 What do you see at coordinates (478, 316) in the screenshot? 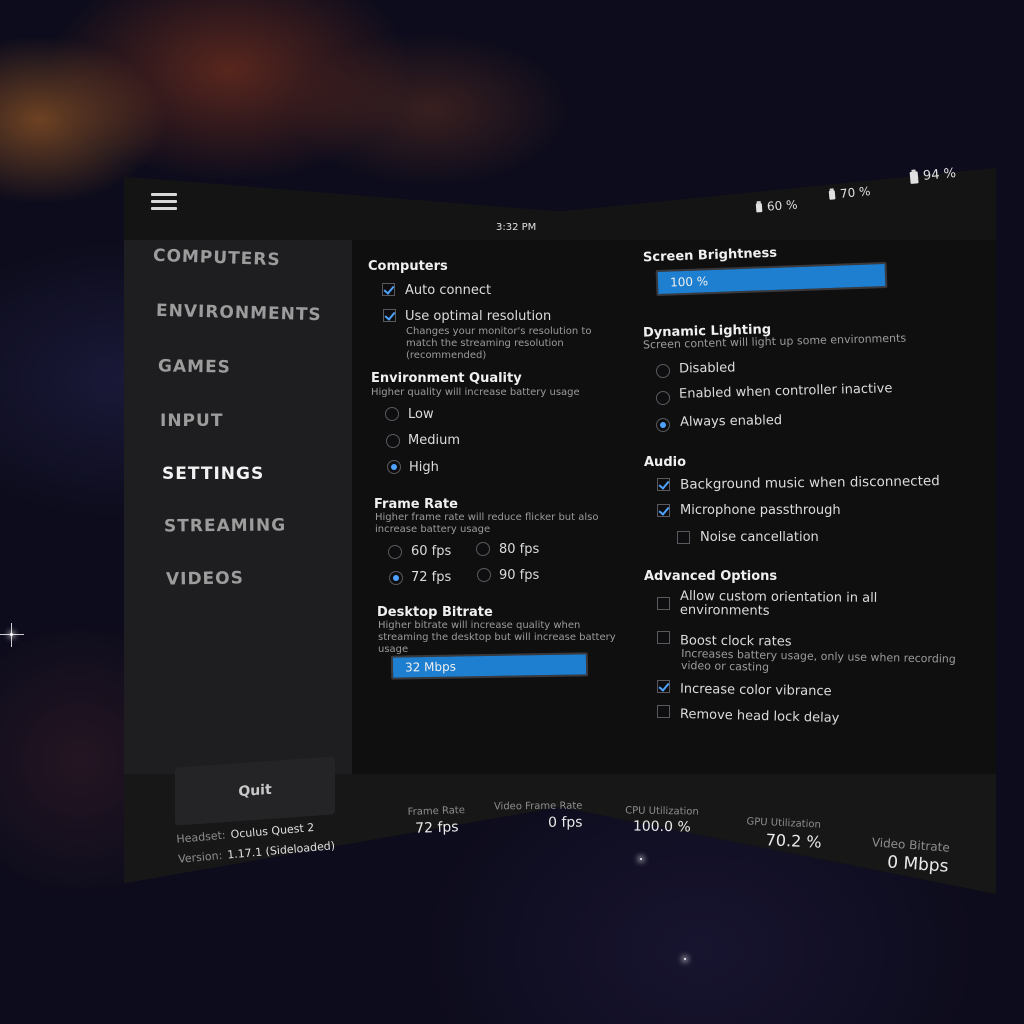
I see `optimal-resolution-label: Use optimal resolution` at bounding box center [478, 316].